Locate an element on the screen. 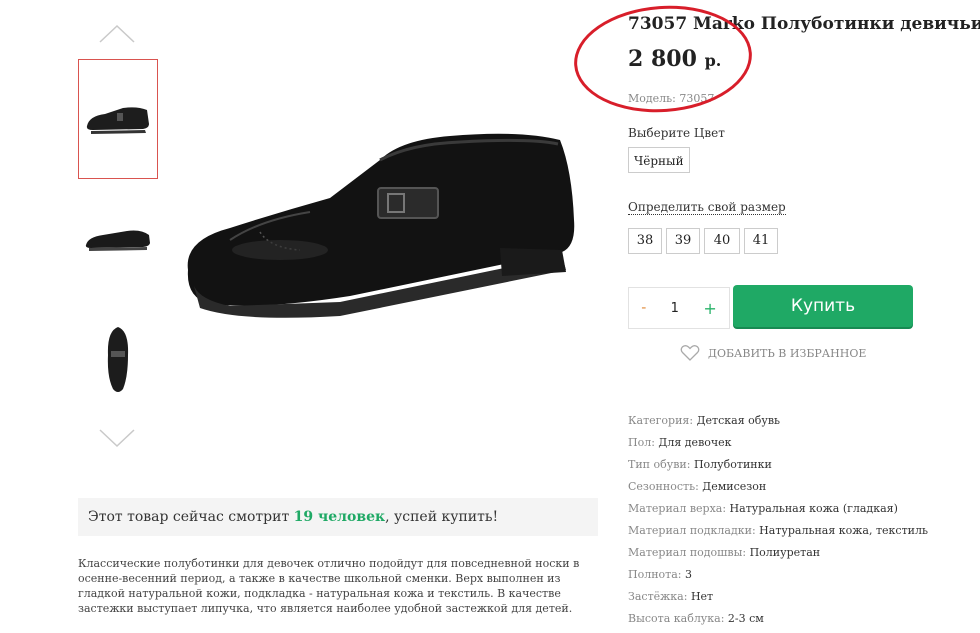  spec-row: Тип обуви: Полуботинки is located at coordinates (798, 468).